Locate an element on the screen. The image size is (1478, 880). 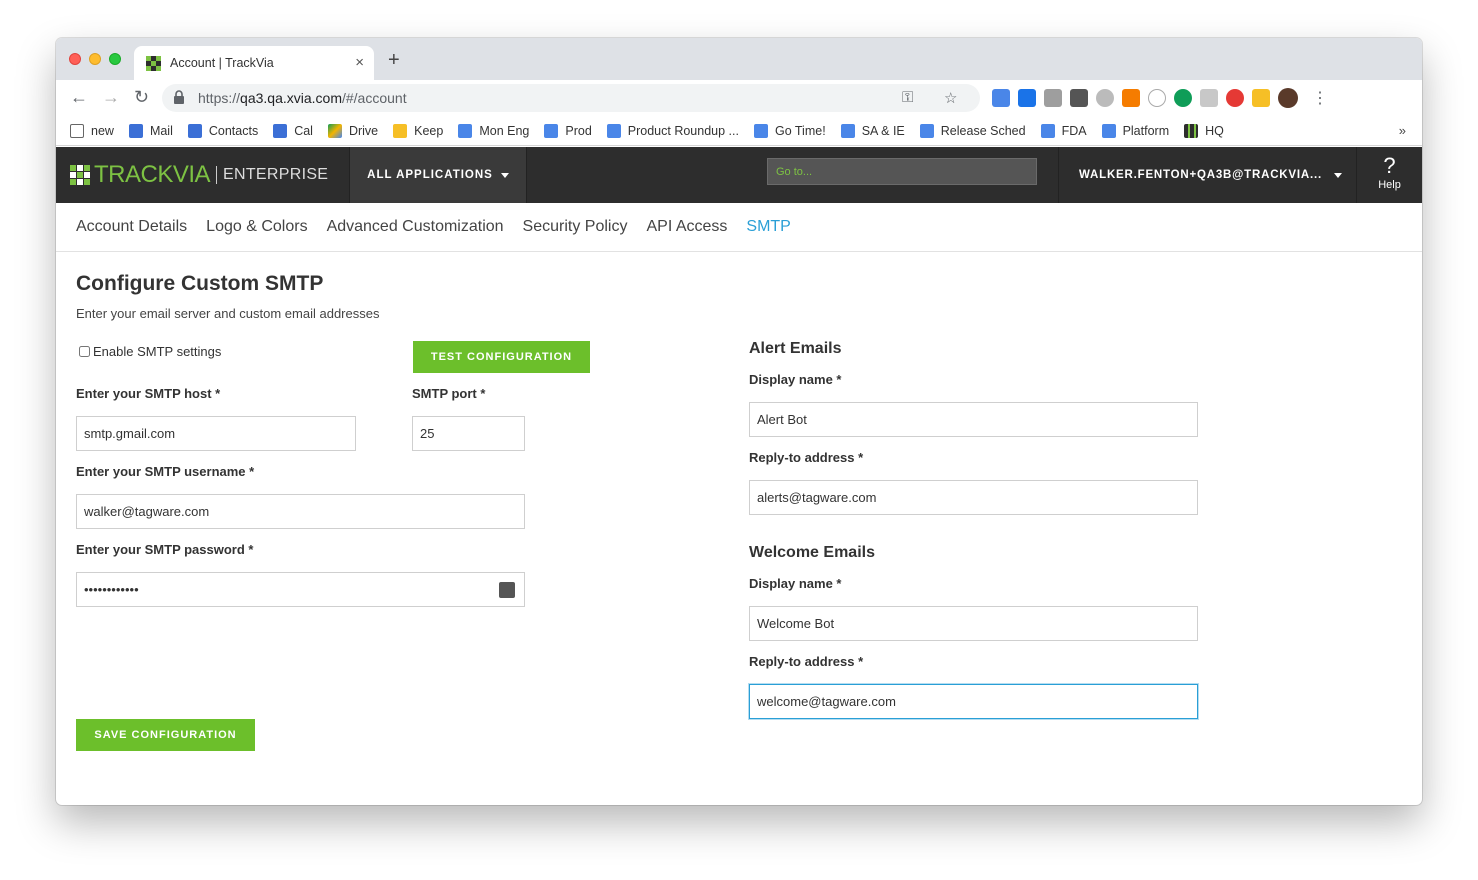
url-text: https://qa3.qa.xvia.com/#/account is located at coordinates (302, 98).